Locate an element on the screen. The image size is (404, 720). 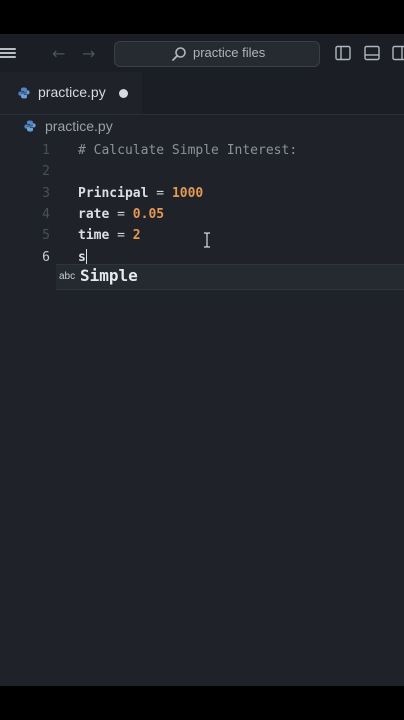
title-bar: ← → practice files is located at coordinates (202, 53).